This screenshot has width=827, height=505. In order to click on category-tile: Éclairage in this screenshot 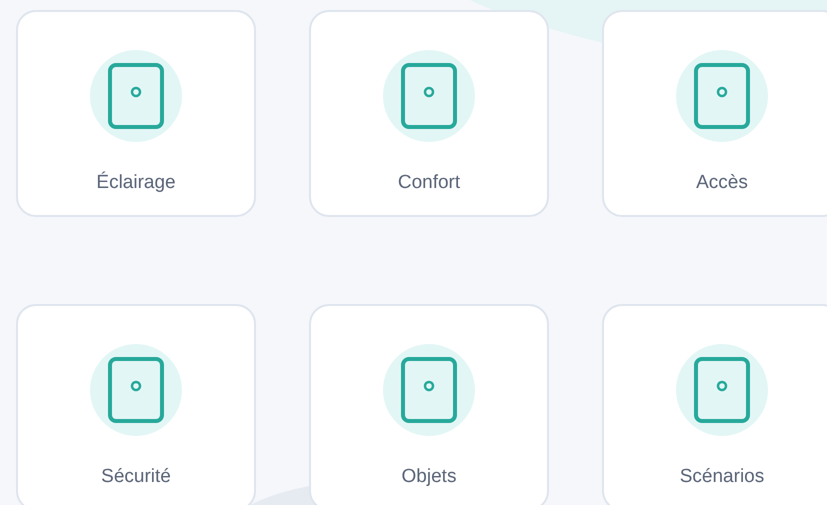, I will do `click(136, 113)`.